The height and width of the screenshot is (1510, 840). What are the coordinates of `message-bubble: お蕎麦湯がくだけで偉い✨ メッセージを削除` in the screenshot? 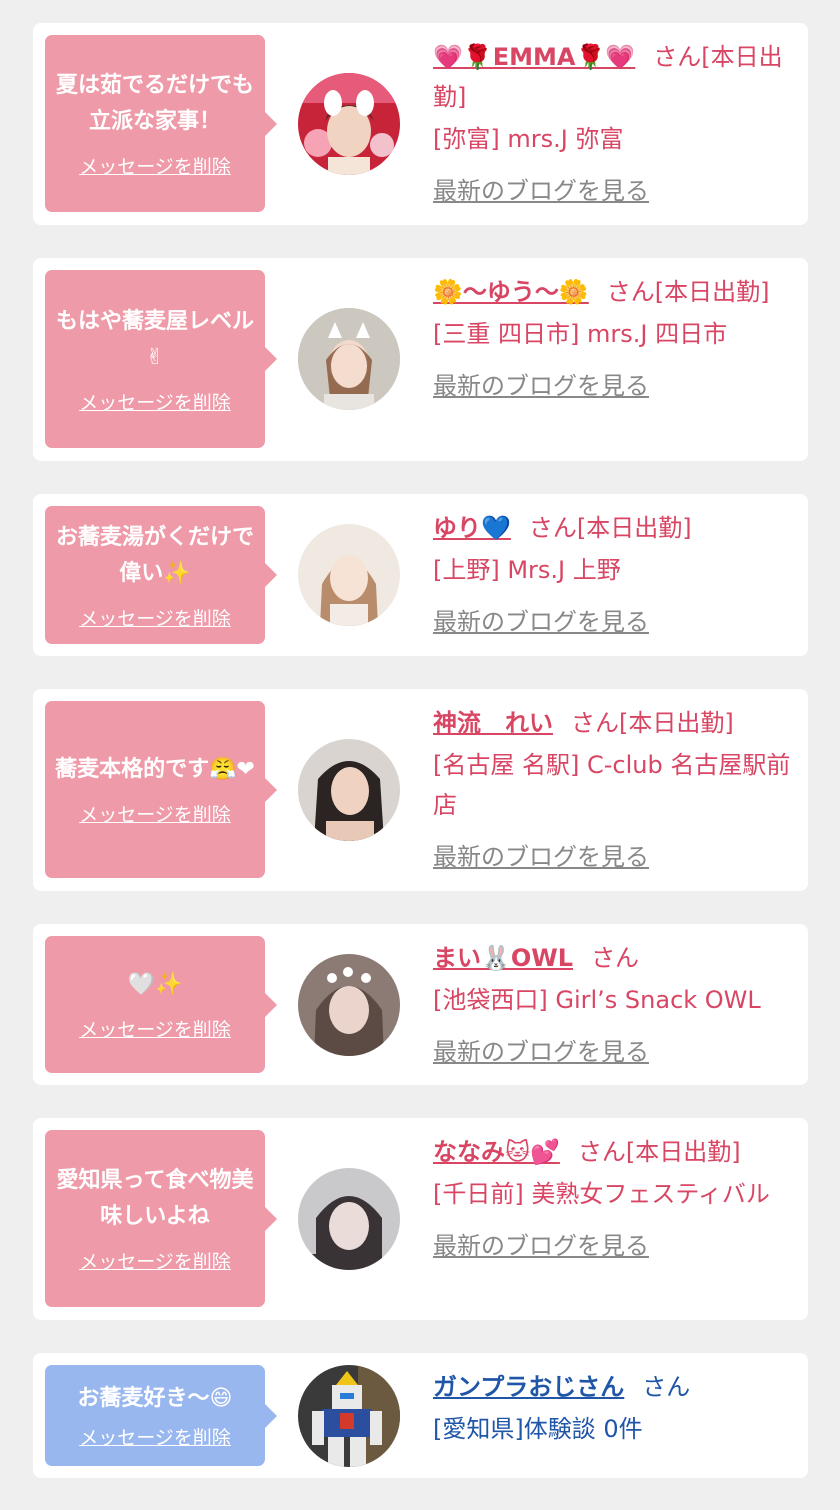 It's located at (161, 575).